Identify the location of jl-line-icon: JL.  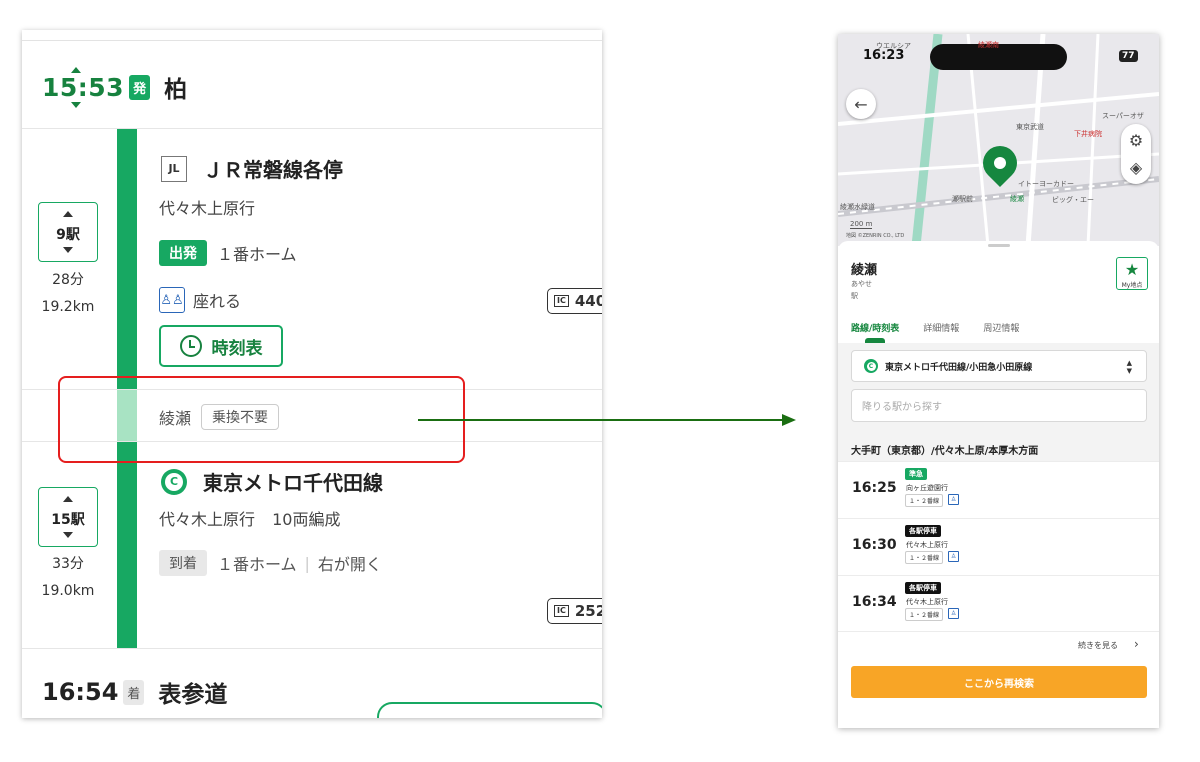
(174, 168).